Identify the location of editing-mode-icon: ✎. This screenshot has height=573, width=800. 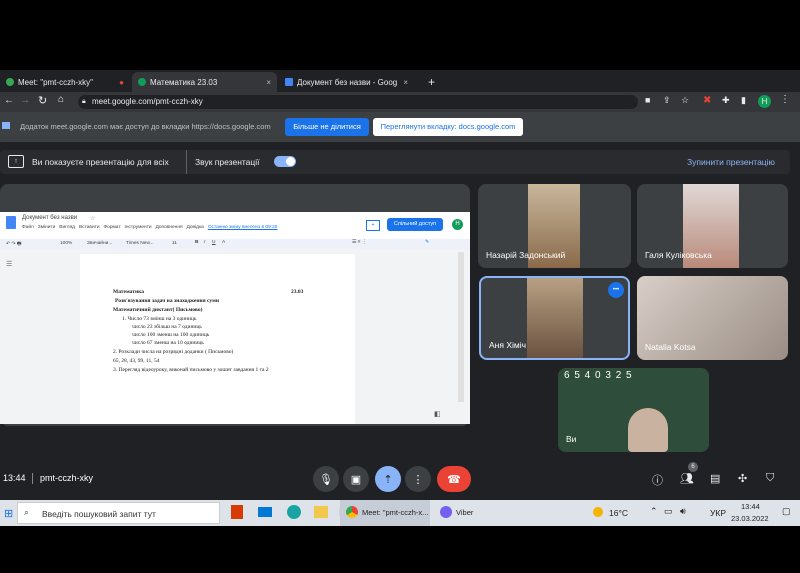
(427, 242).